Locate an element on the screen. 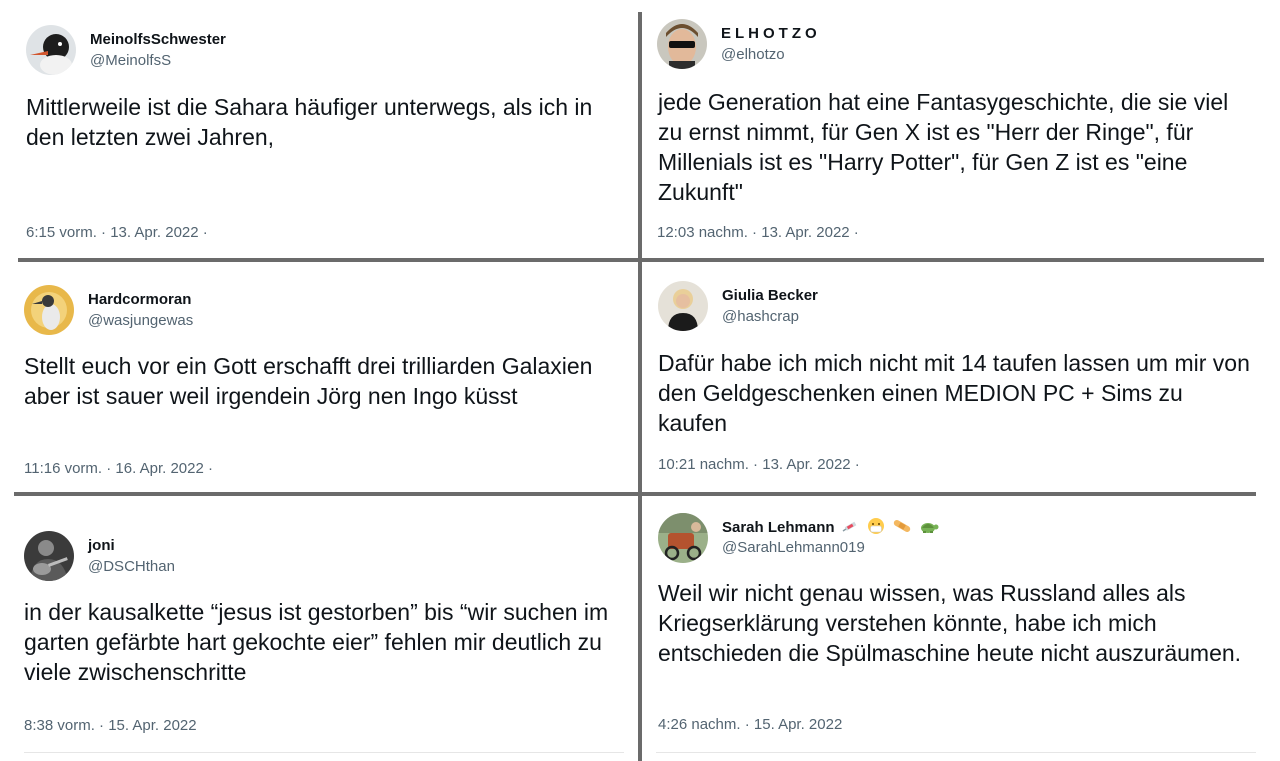 This screenshot has width=1280, height=761. bike-avatar is located at coordinates (683, 538).